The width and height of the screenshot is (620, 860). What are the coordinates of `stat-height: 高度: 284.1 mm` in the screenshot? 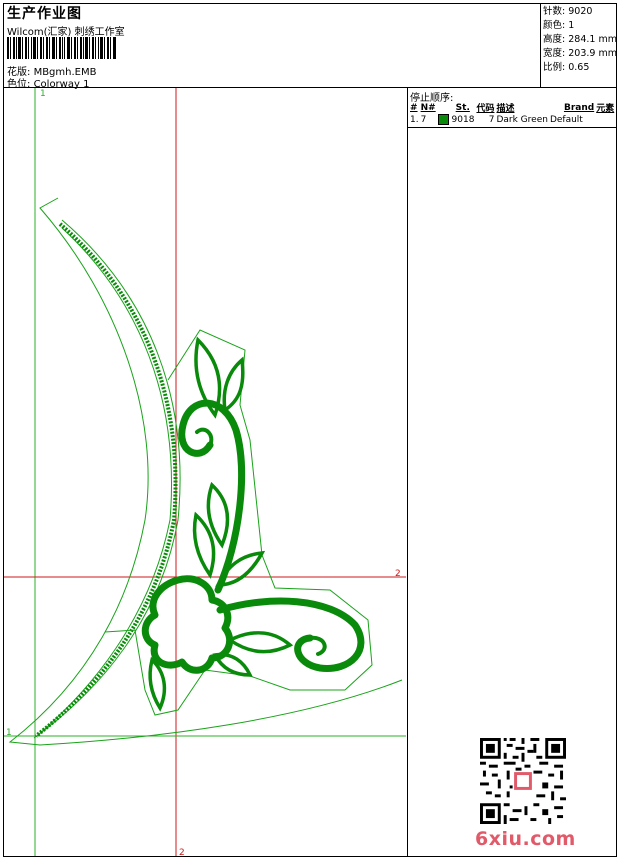 It's located at (580, 39).